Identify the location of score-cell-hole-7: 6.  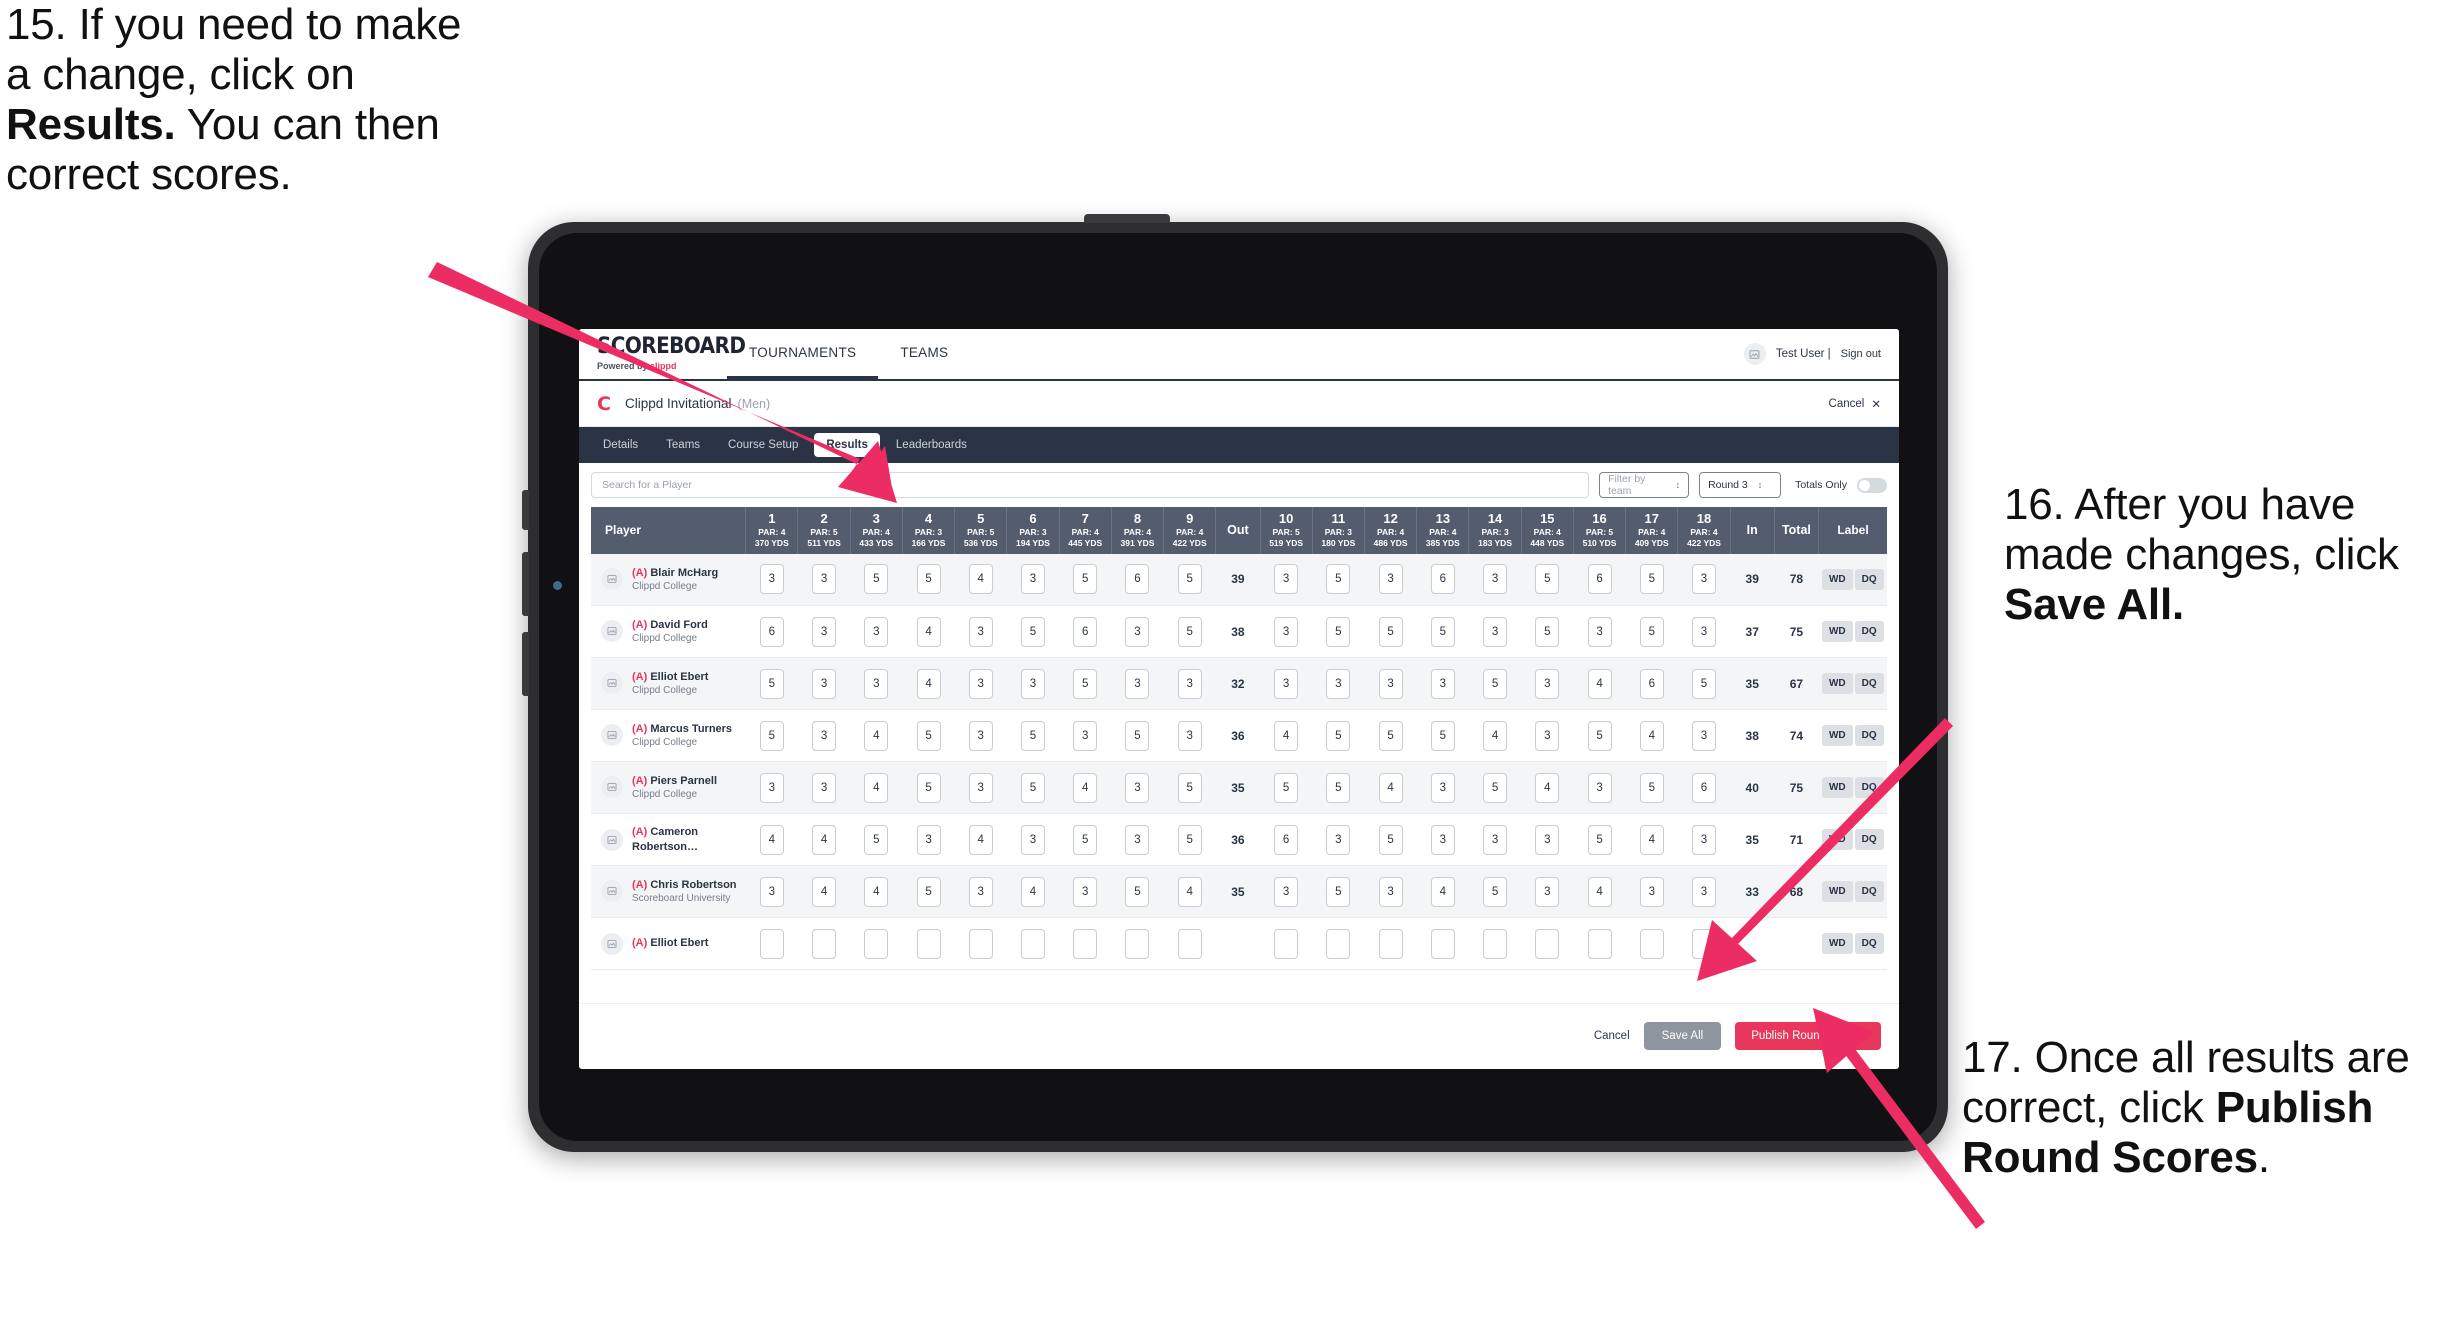
(1085, 631).